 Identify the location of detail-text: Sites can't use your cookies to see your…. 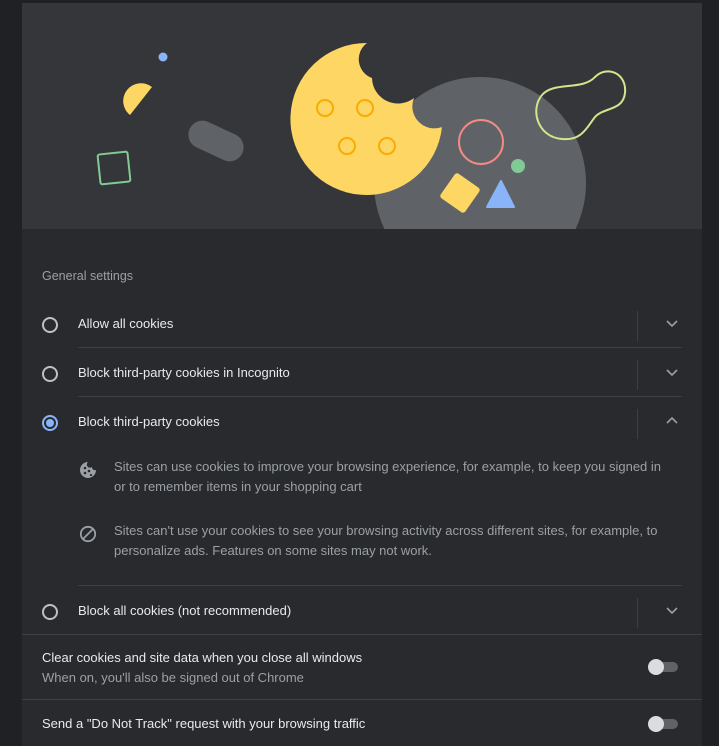
(386, 540).